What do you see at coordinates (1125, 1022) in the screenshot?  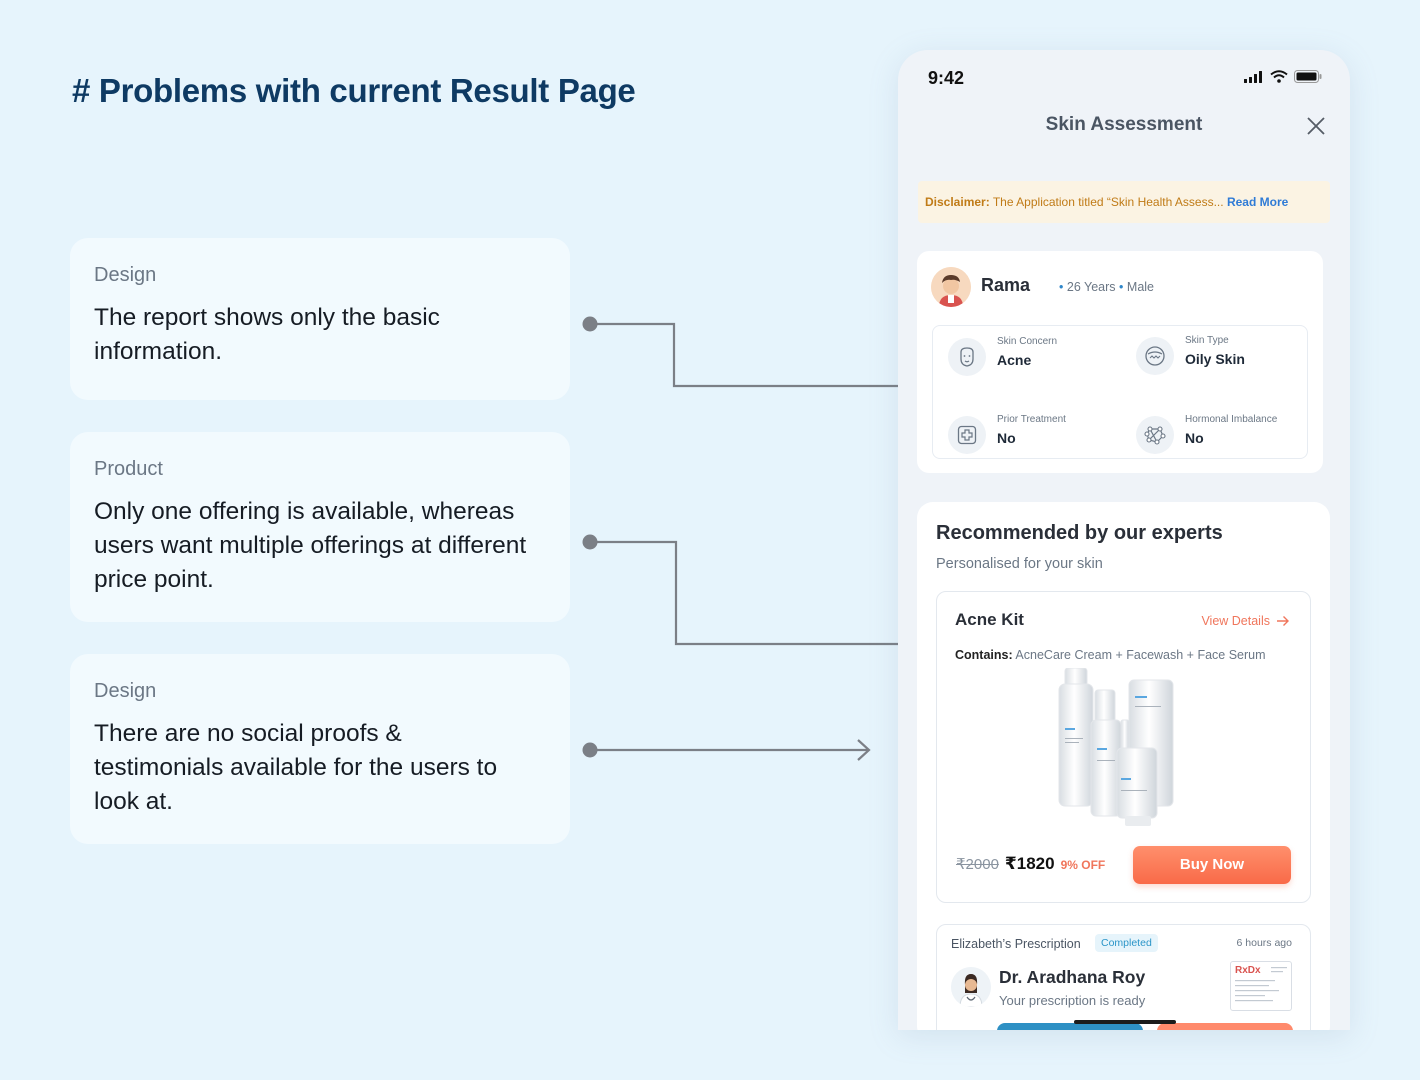 I see `home-indicator` at bounding box center [1125, 1022].